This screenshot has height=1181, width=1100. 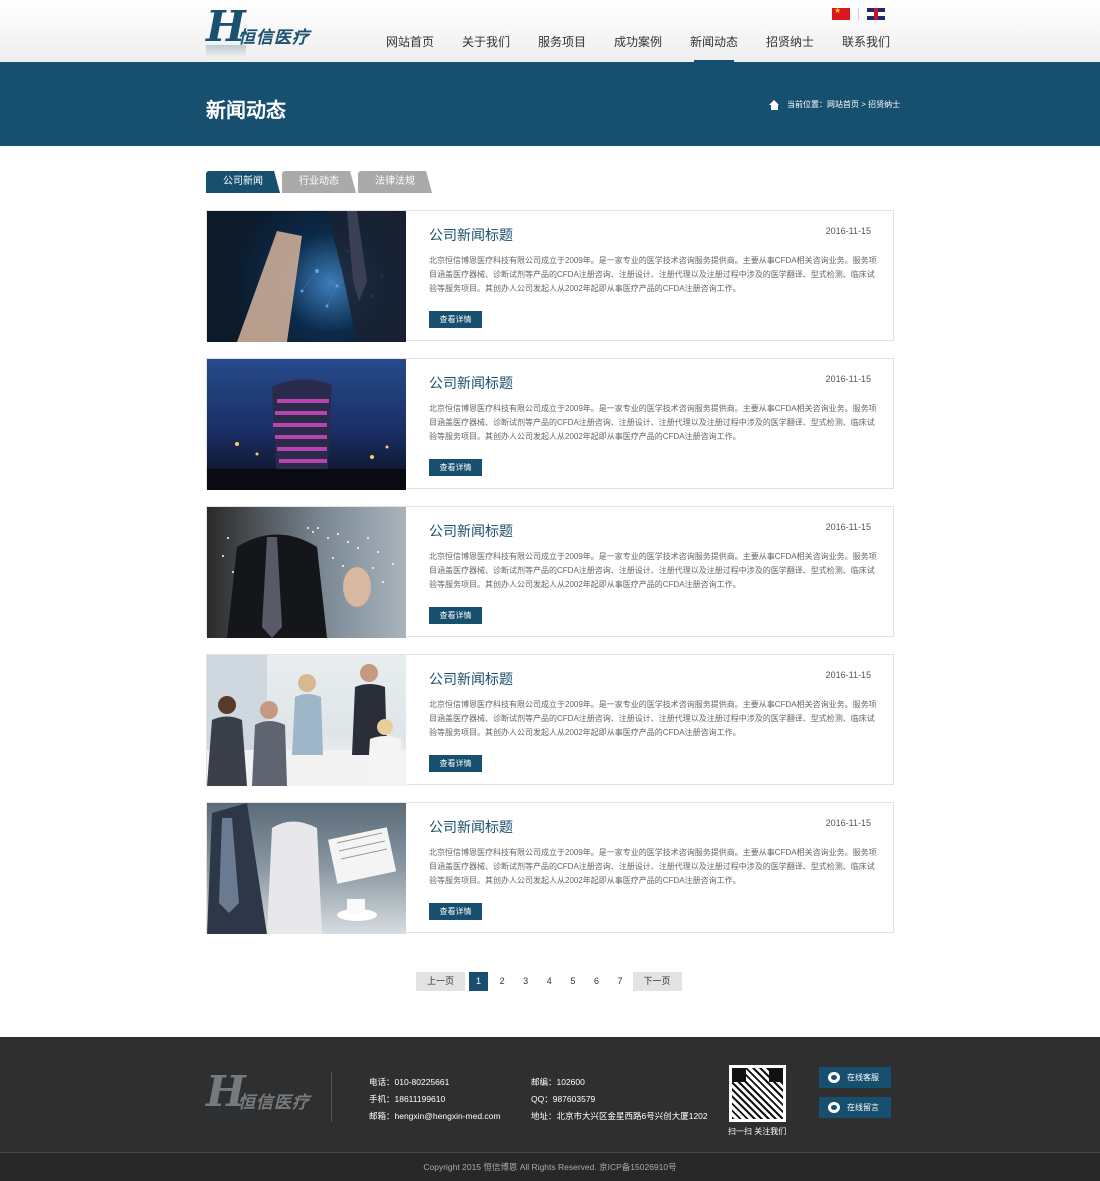 I want to click on site-logo: H 恒信医疗, so click(x=261, y=32).